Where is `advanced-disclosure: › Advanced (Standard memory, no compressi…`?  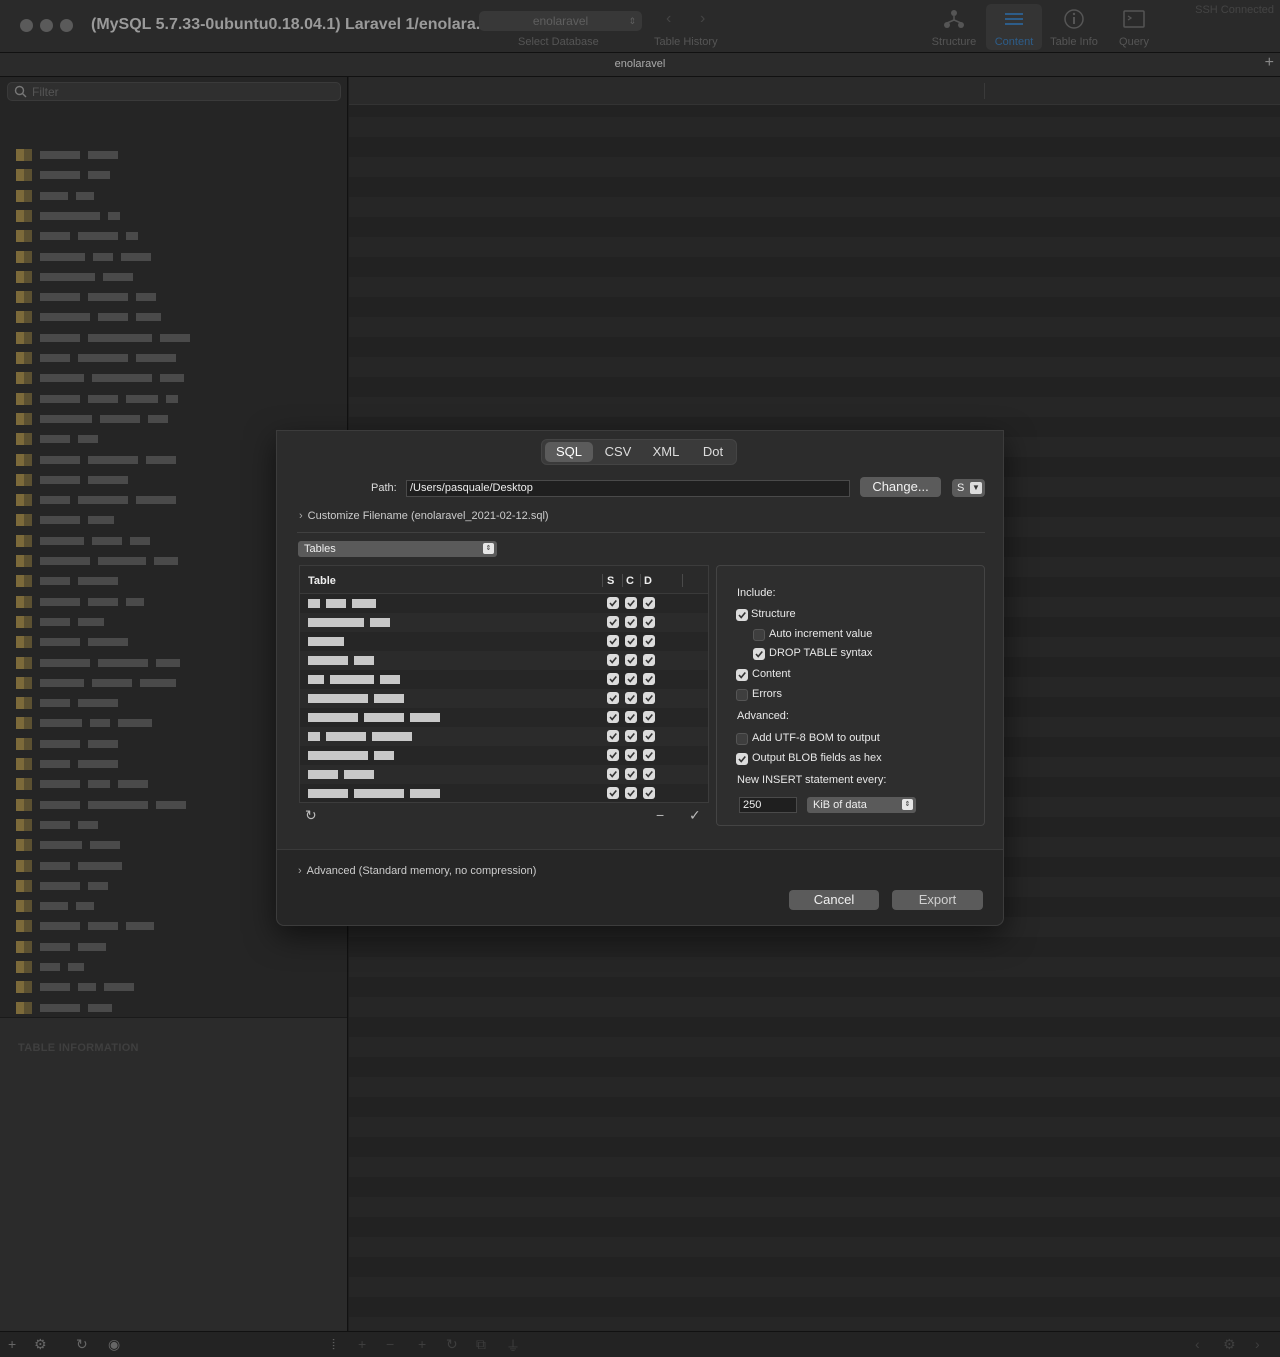 advanced-disclosure: › Advanced (Standard memory, no compressi… is located at coordinates (417, 871).